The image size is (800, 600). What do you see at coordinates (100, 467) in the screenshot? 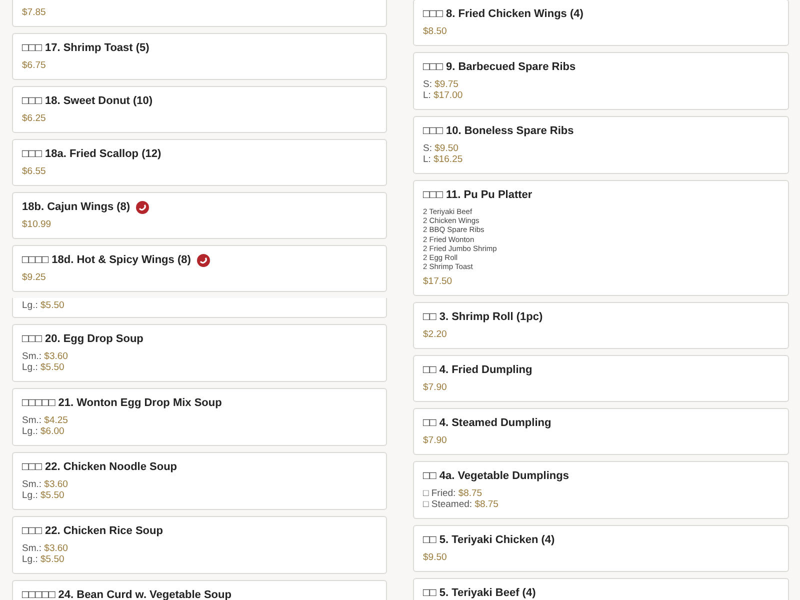
I see `item-name: □□□ 22. Chicken Noodle Soup` at bounding box center [100, 467].